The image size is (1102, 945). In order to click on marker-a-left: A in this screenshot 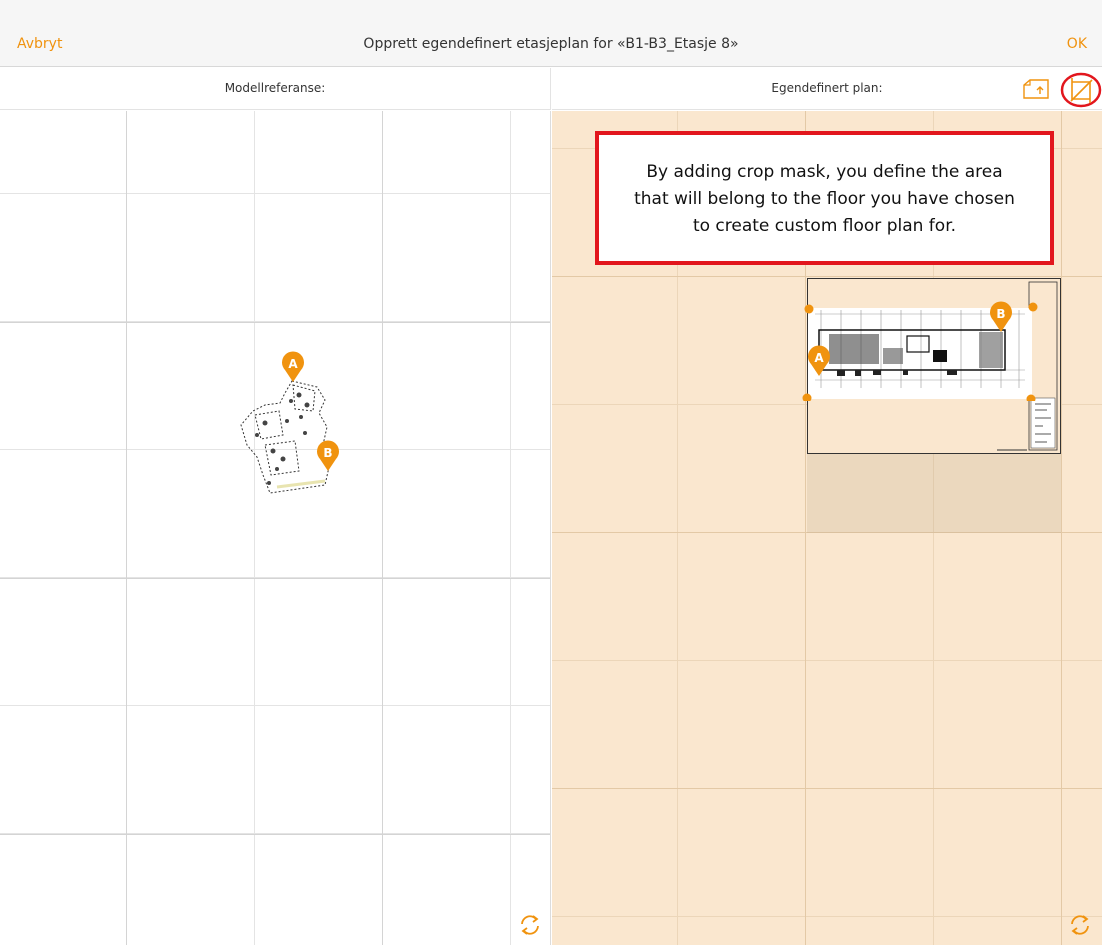, I will do `click(293, 367)`.